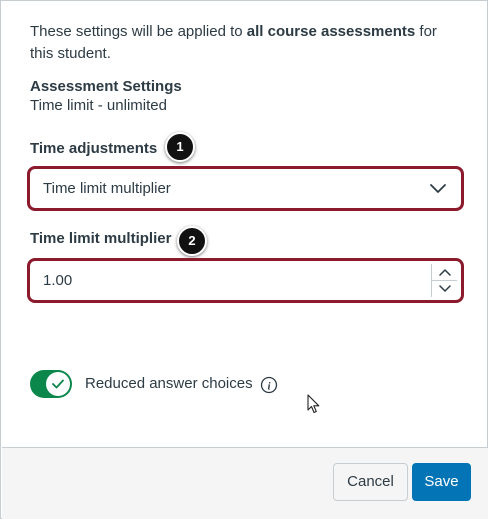 The width and height of the screenshot is (488, 519). I want to click on time-limit-multiplier-value: 1.00, so click(58, 280).